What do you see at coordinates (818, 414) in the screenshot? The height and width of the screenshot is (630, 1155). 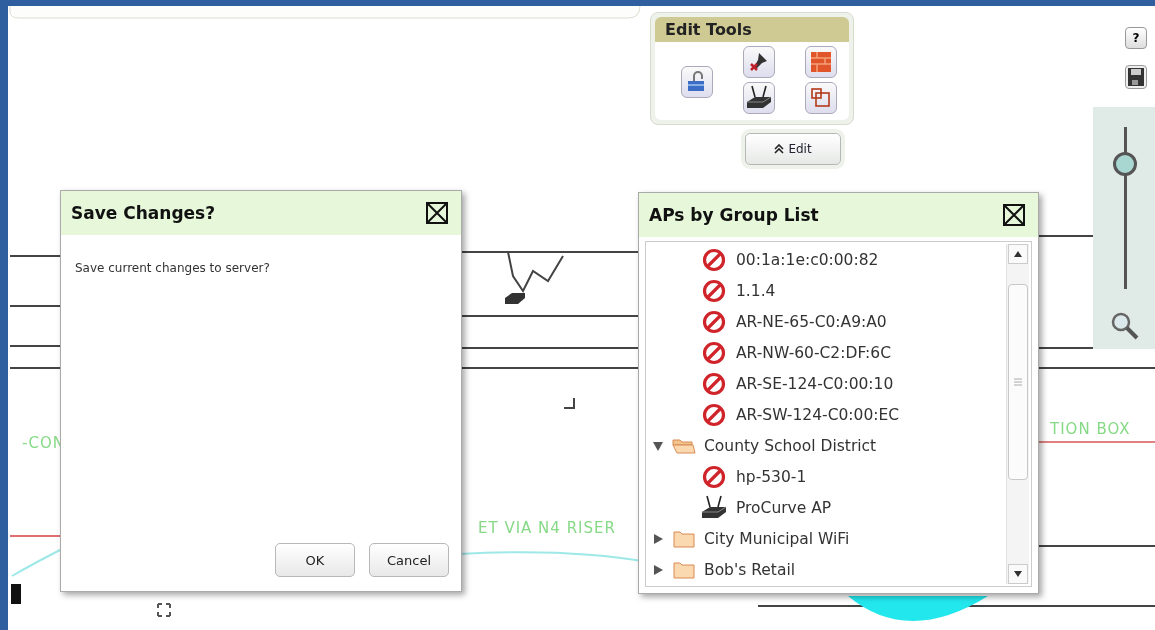 I see `ap-label: AR-SW-124-C0:00:EC` at bounding box center [818, 414].